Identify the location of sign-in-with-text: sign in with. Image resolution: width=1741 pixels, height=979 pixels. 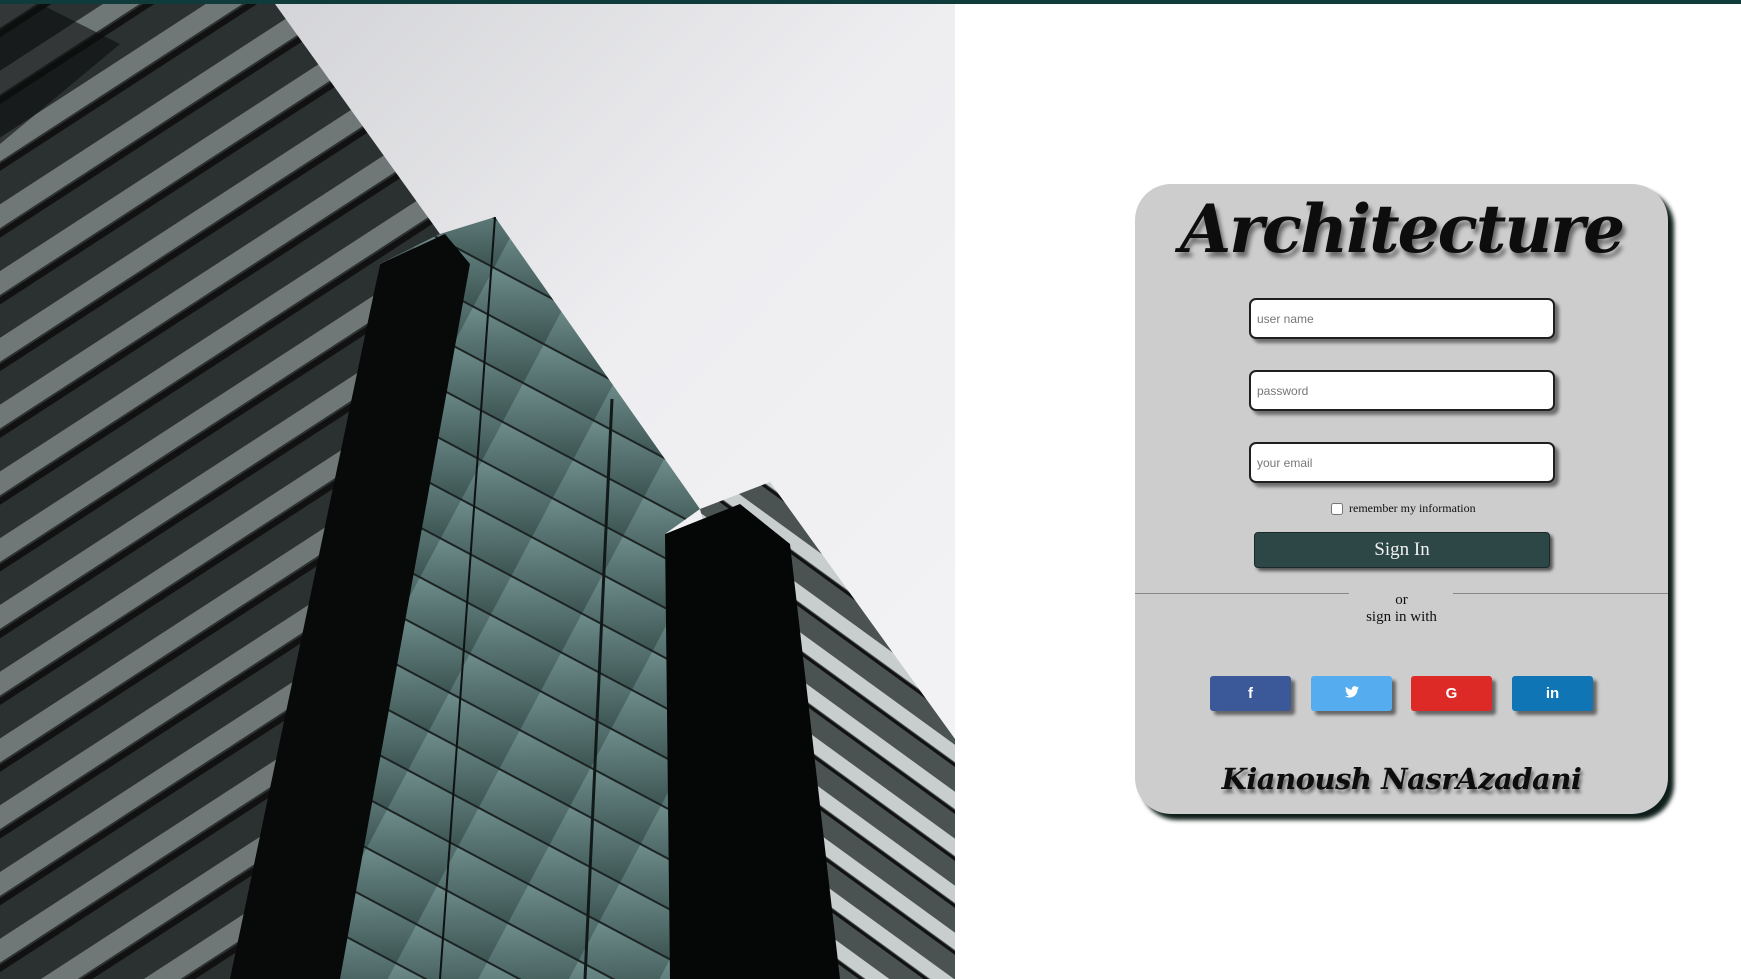
(1401, 617).